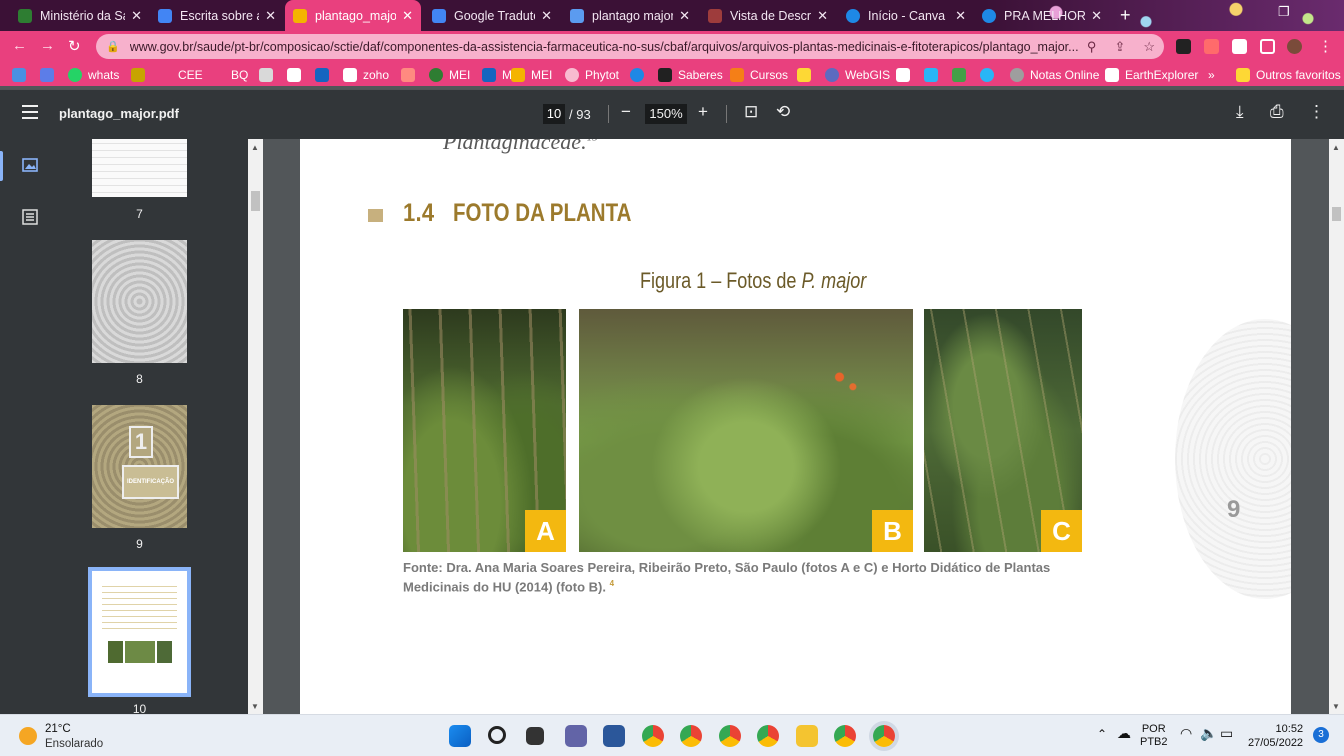  I want to click on fit-page-icon: ⊡, so click(751, 112).